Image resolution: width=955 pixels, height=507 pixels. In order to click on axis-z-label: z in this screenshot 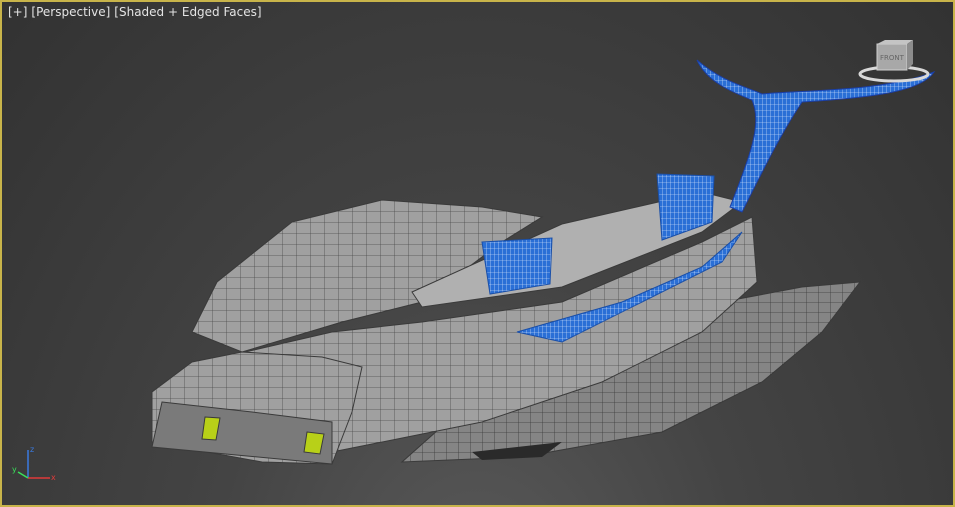, I will do `click(32, 449)`.